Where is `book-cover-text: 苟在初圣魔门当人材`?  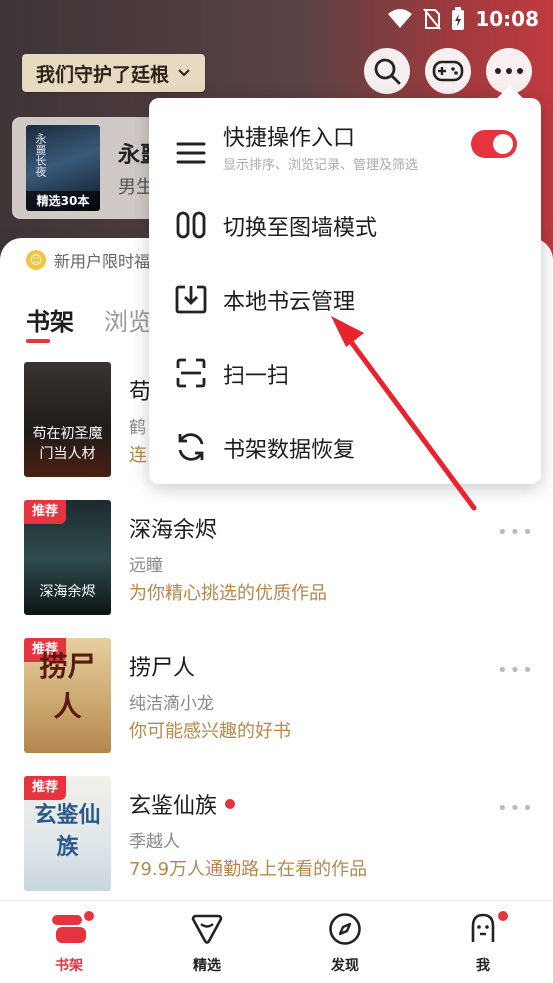 book-cover-text: 苟在初圣魔门当人材 is located at coordinates (67, 444).